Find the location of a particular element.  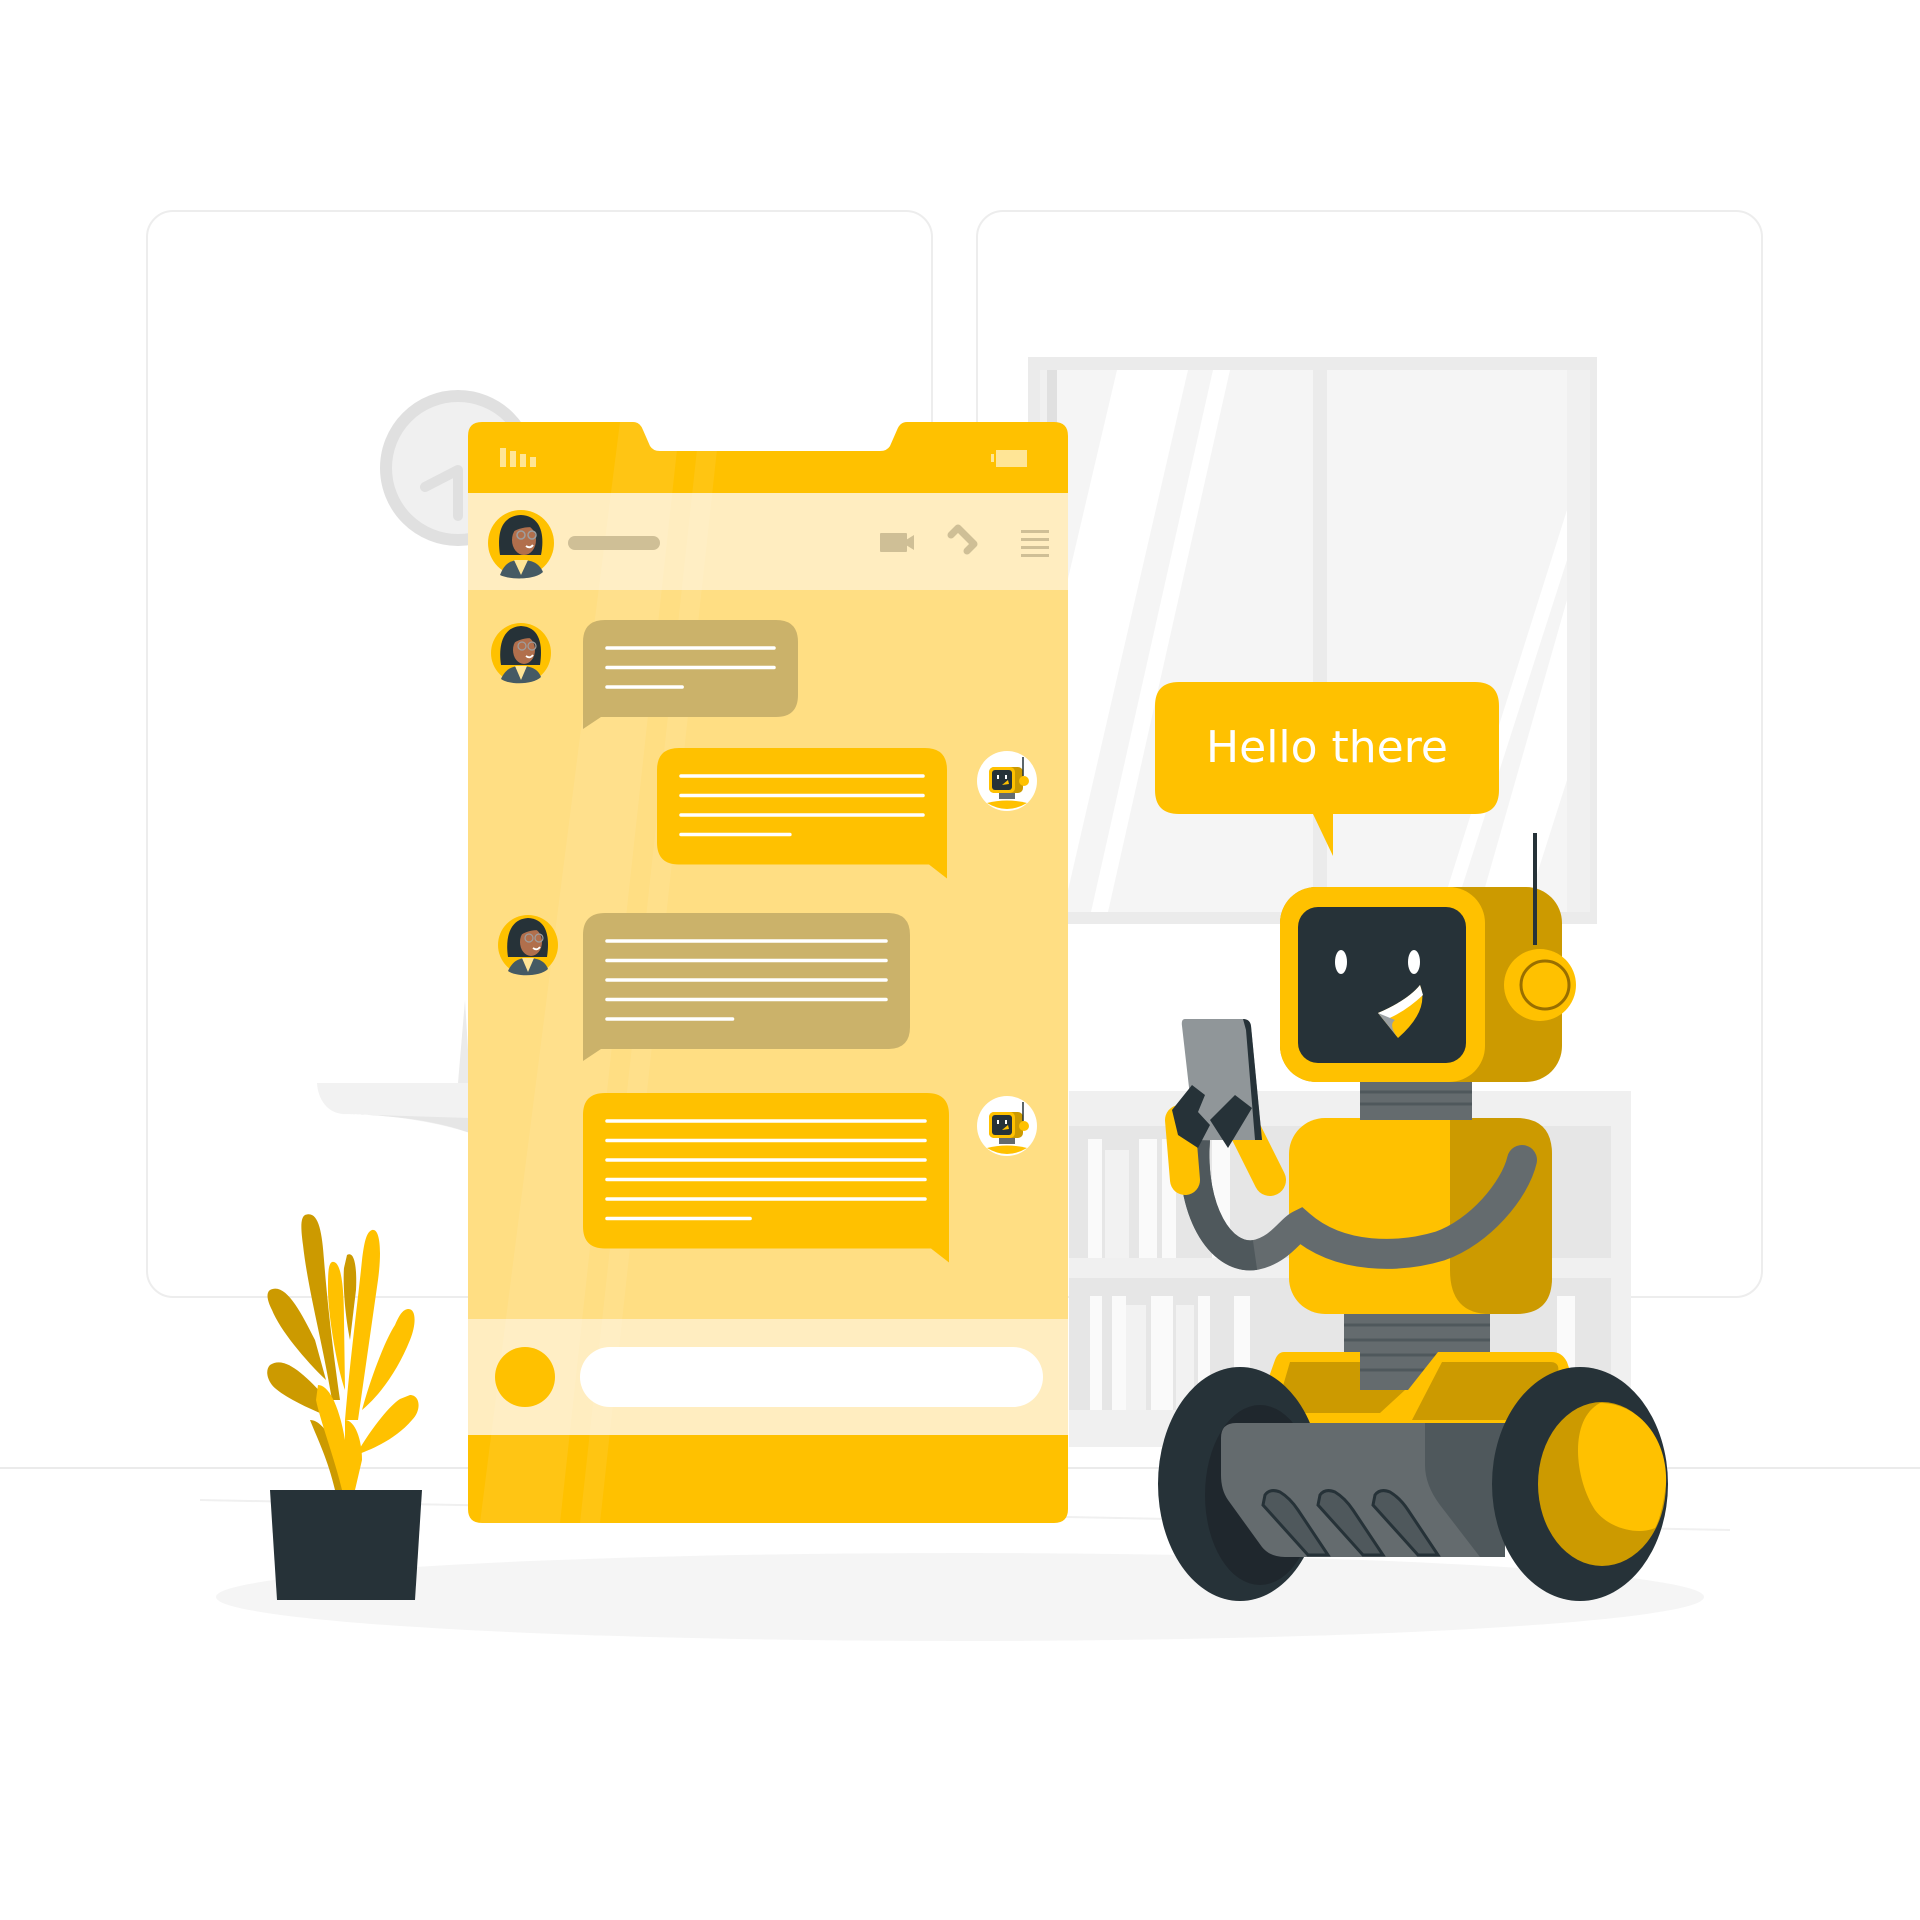

robot-face-screen is located at coordinates (1382, 985).